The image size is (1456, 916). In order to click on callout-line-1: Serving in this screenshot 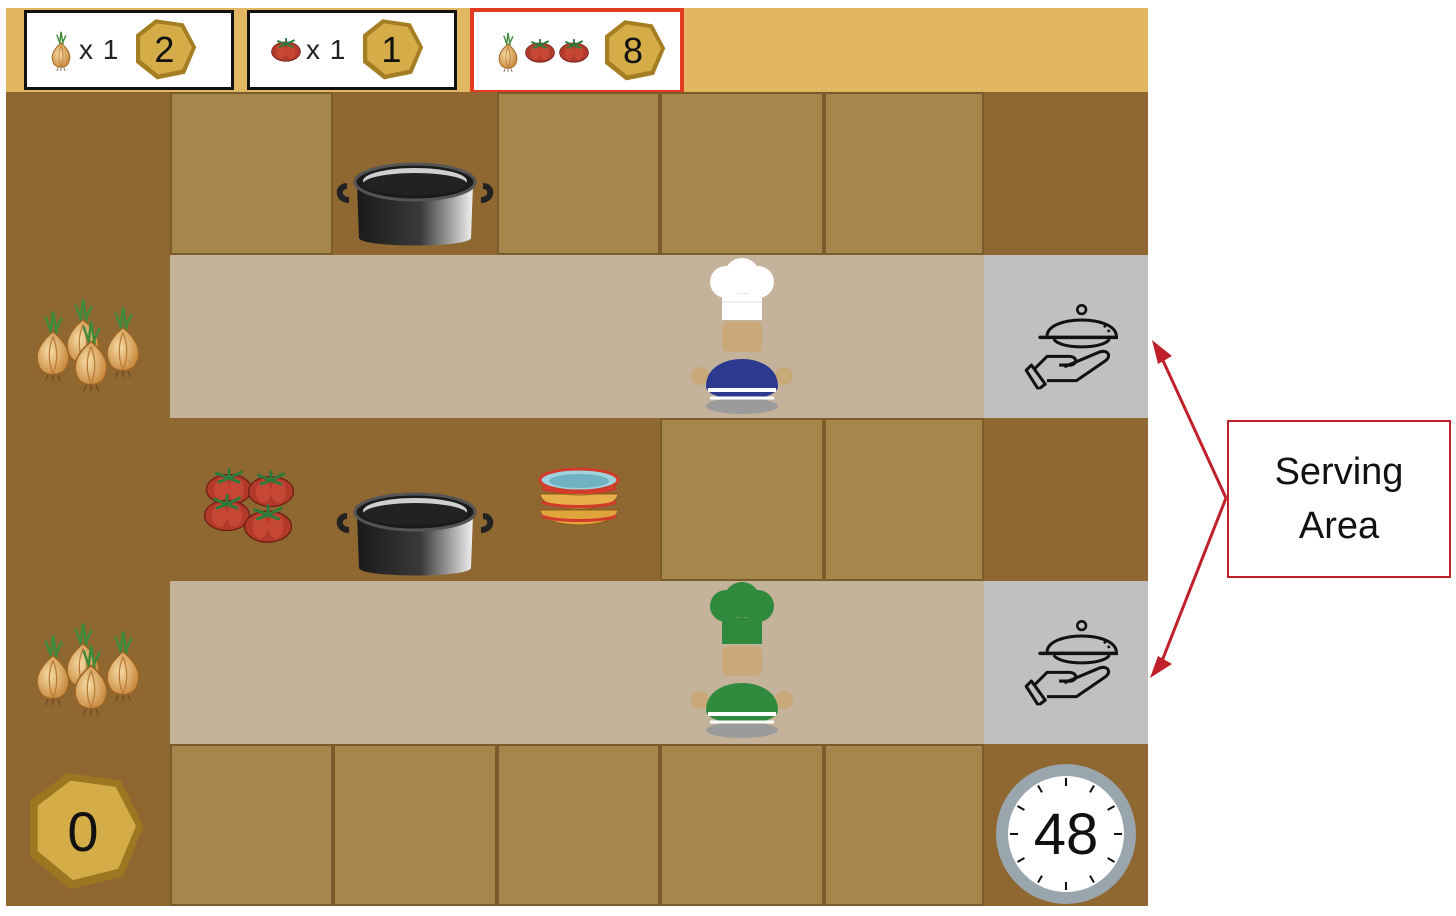, I will do `click(1339, 472)`.